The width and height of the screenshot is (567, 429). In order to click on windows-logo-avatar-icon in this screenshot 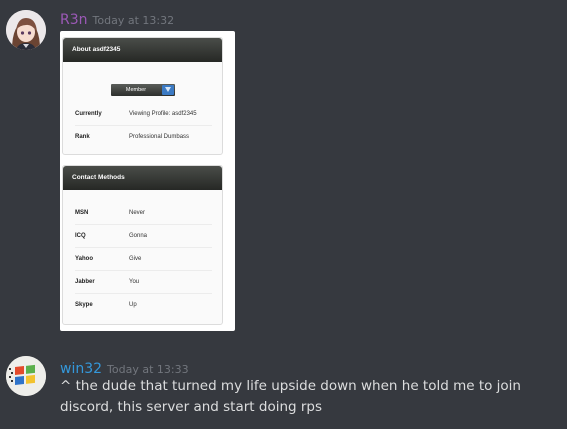, I will do `click(26, 376)`.